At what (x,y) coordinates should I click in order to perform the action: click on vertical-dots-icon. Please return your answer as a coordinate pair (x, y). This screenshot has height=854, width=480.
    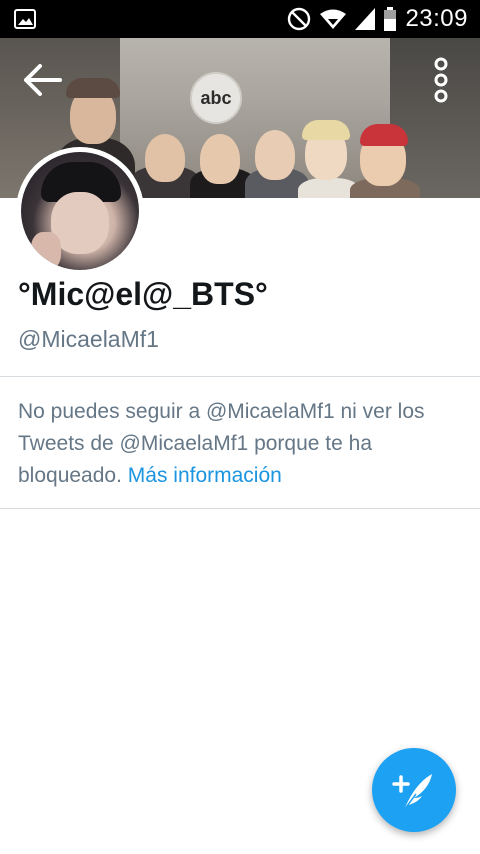
    Looking at the image, I should click on (441, 80).